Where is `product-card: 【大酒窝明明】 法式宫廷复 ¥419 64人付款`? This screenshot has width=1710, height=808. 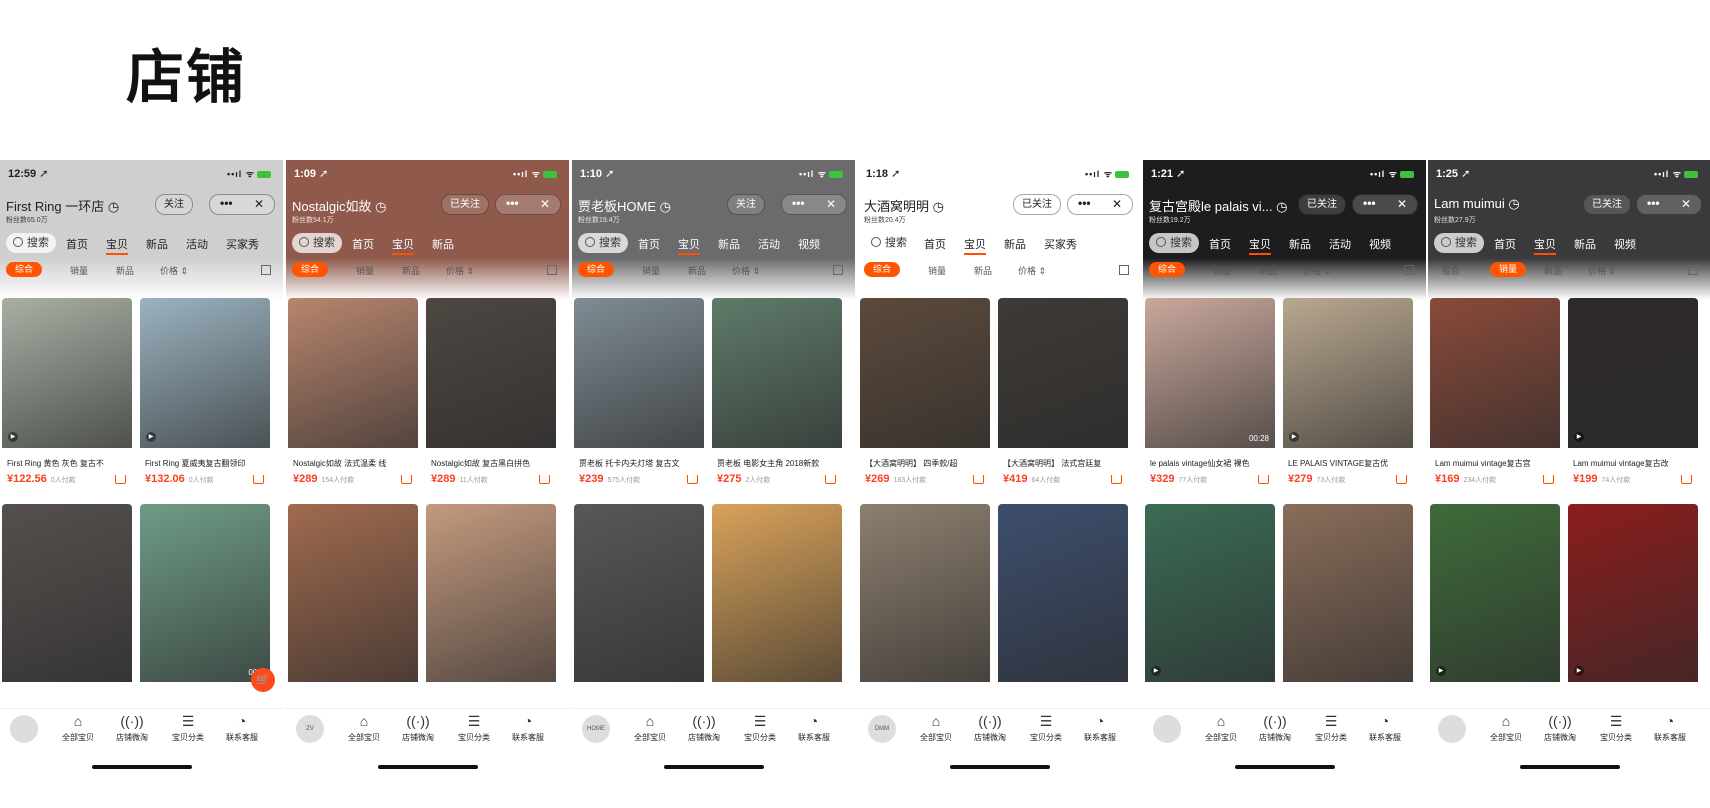
product-card: 【大酒窝明明】 法式宫廷复 ¥419 64人付款 is located at coordinates (1063, 396).